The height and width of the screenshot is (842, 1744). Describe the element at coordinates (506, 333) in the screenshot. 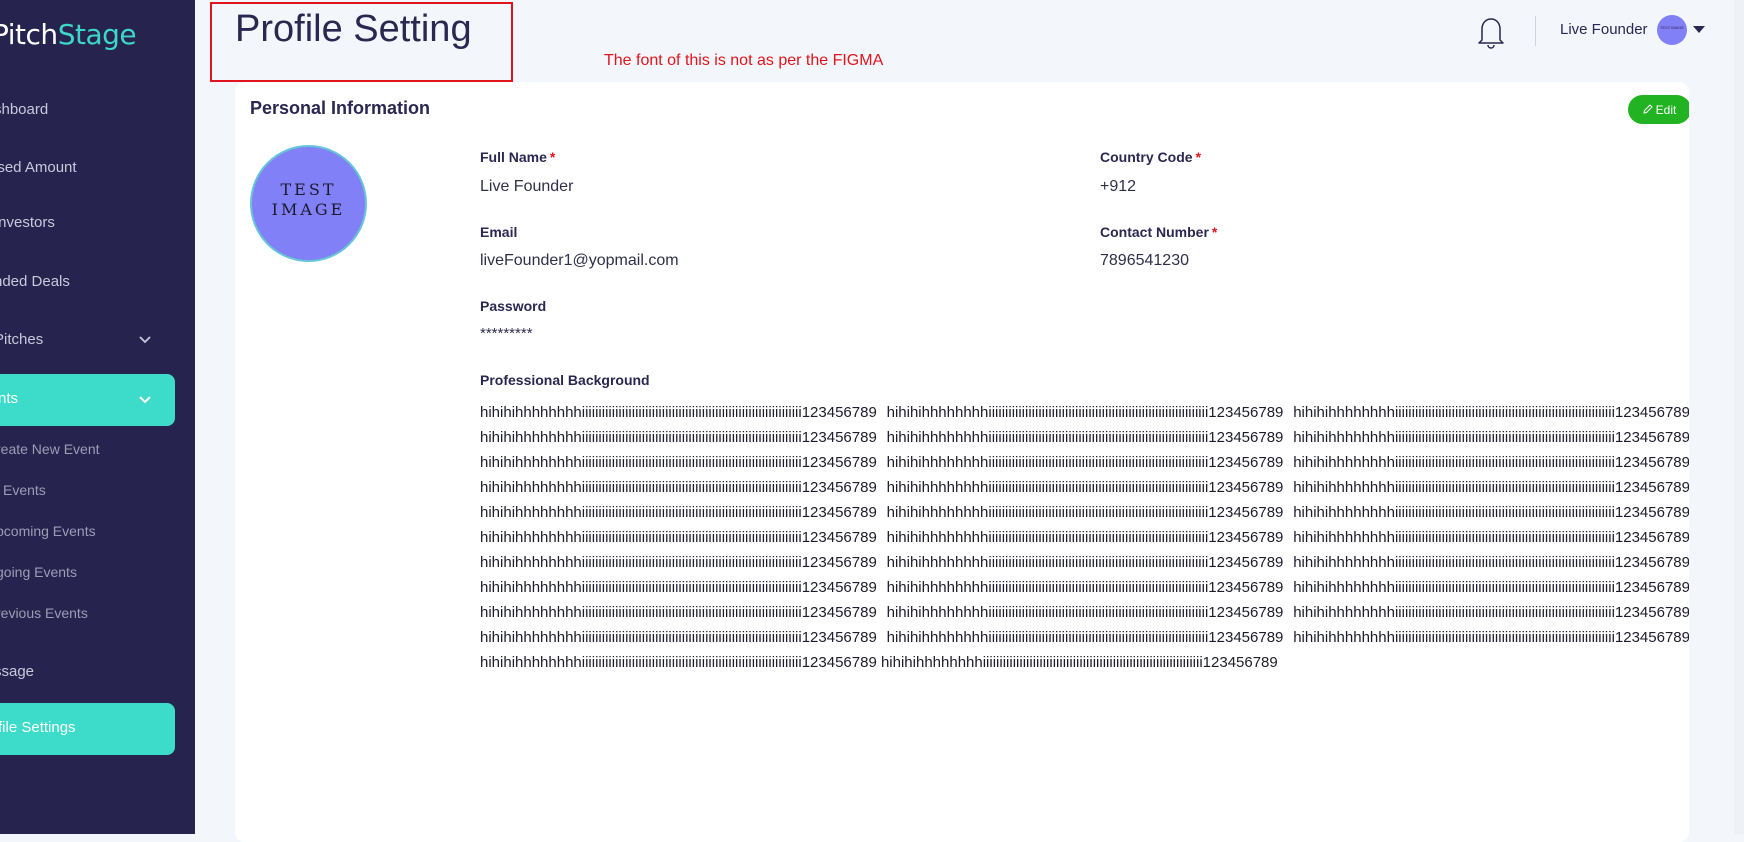

I see `password-value: *********` at that location.